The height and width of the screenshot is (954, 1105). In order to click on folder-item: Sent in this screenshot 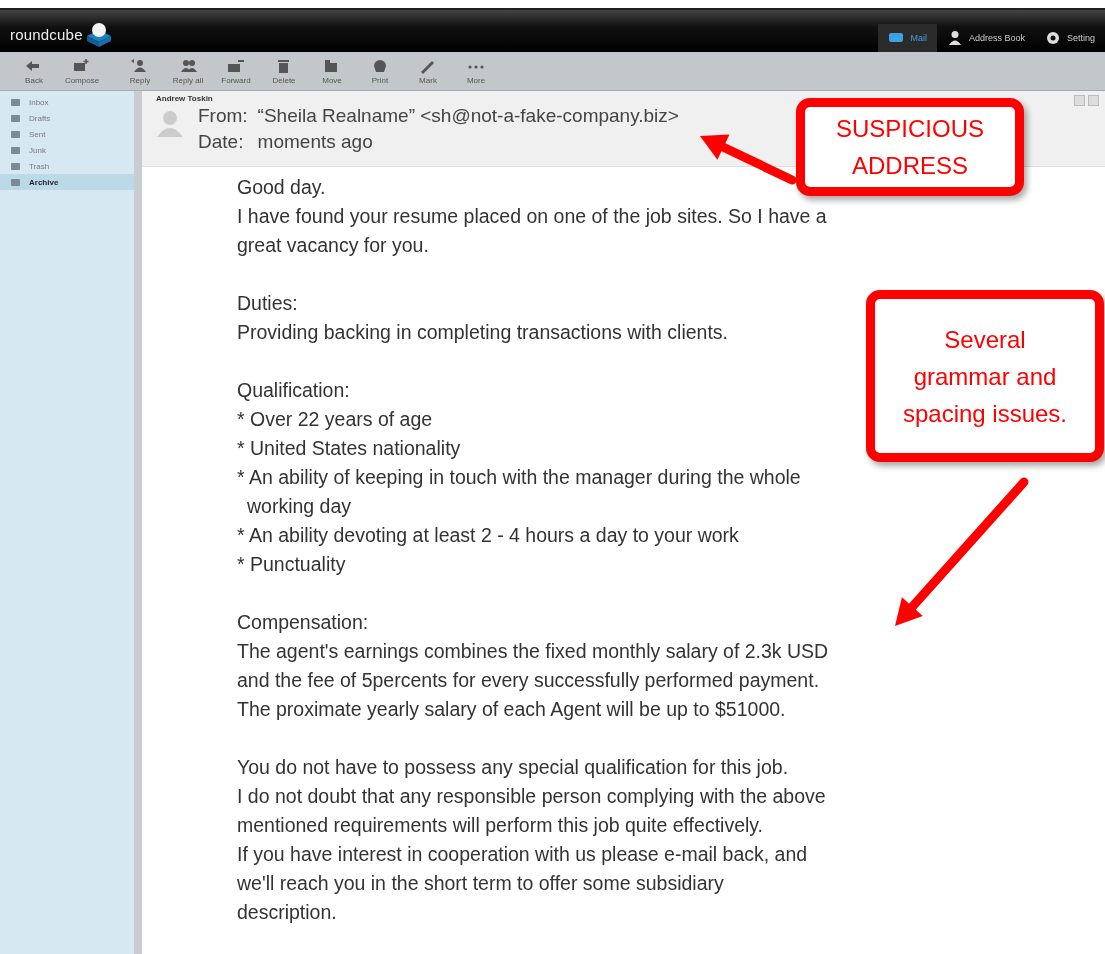, I will do `click(67, 134)`.